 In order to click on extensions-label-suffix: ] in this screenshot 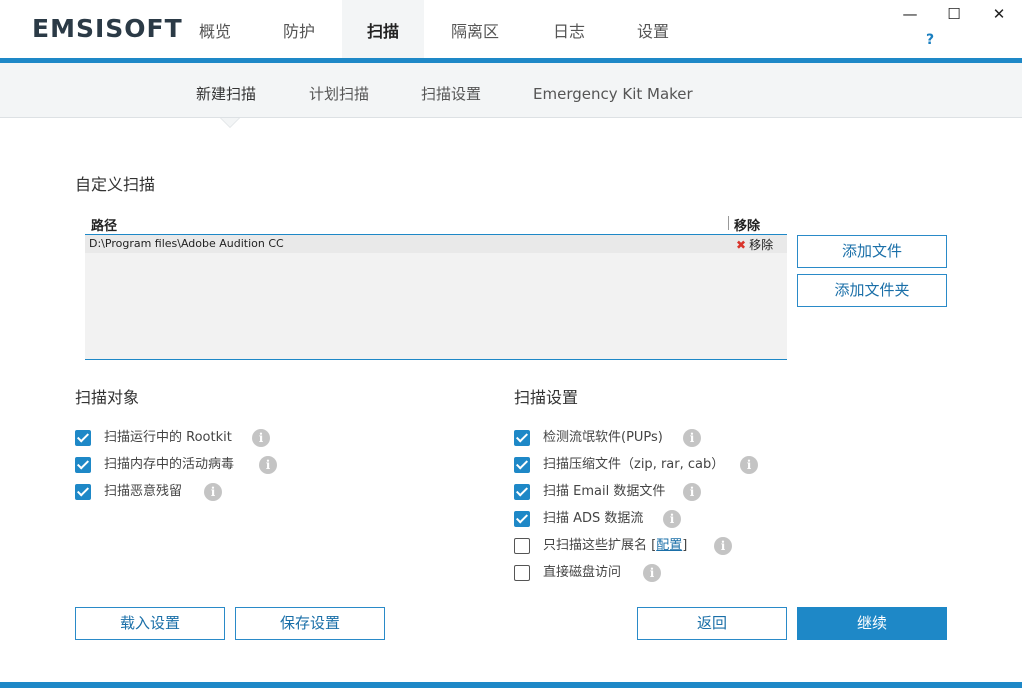, I will do `click(685, 545)`.